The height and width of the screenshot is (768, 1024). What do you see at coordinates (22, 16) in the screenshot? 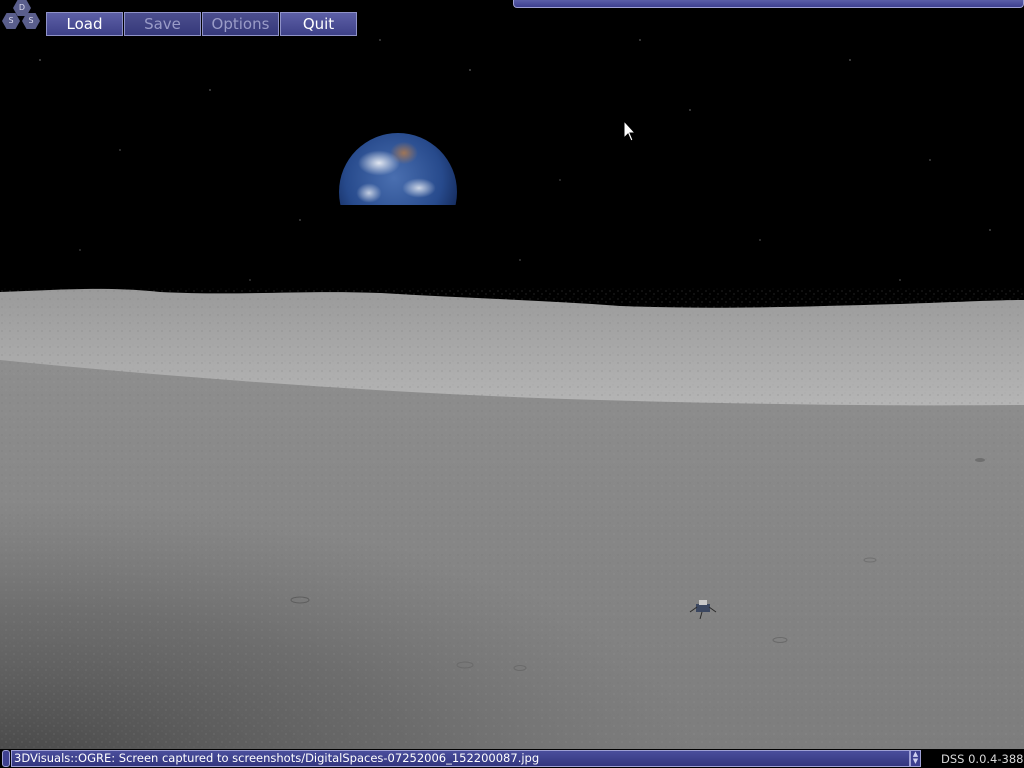
I see `dss-logo: D S S` at bounding box center [22, 16].